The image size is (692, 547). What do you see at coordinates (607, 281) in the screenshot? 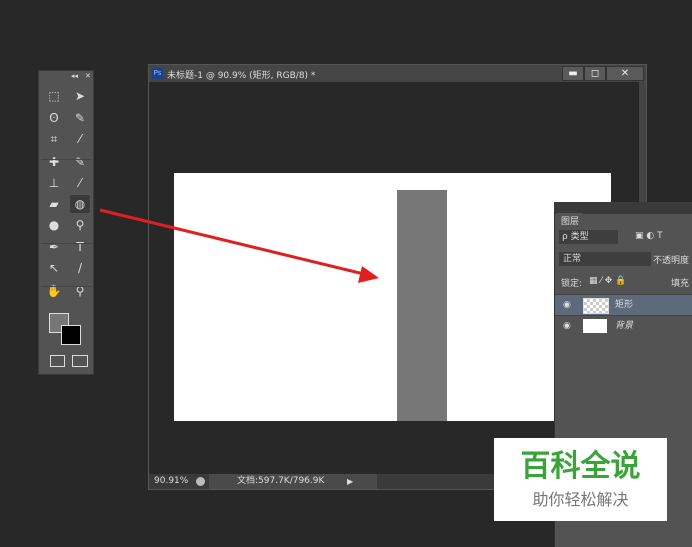
I see `lock-icons: ▦ ⁄ ✥ 🔒` at bounding box center [607, 281].